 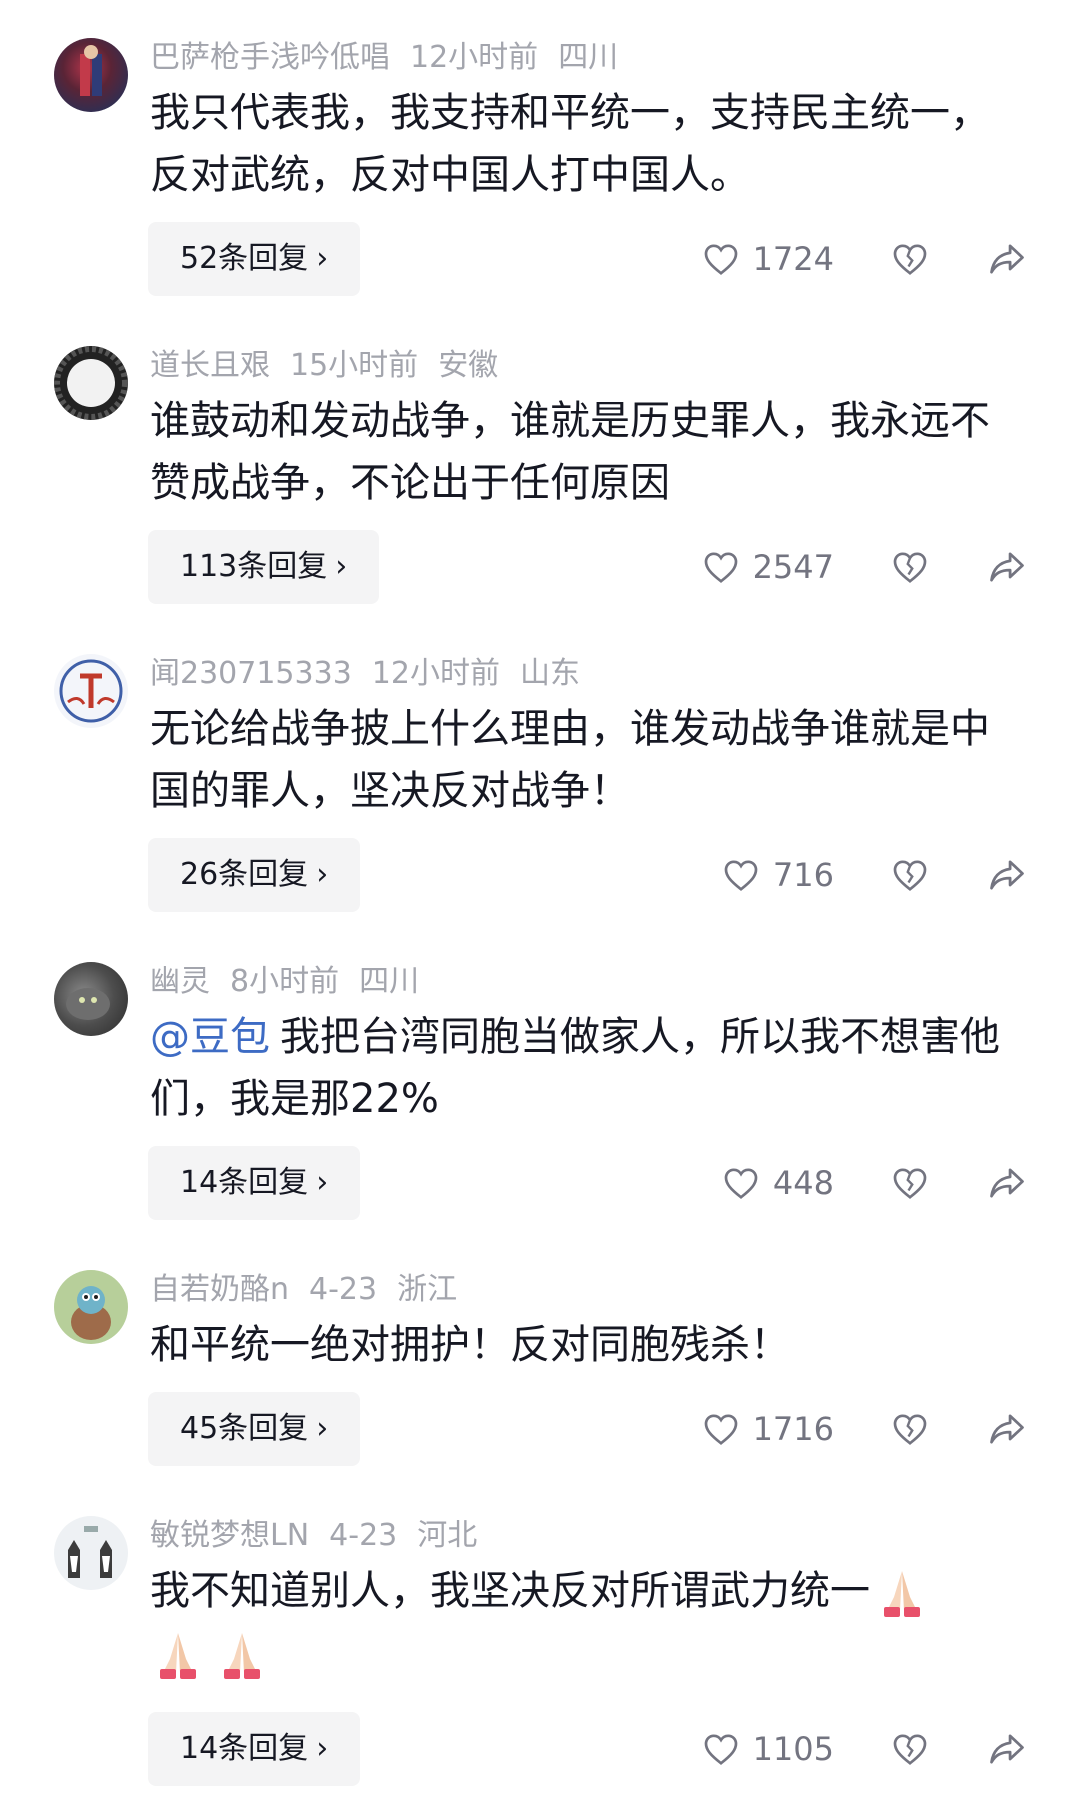 I want to click on like-button: 448, so click(x=778, y=1183).